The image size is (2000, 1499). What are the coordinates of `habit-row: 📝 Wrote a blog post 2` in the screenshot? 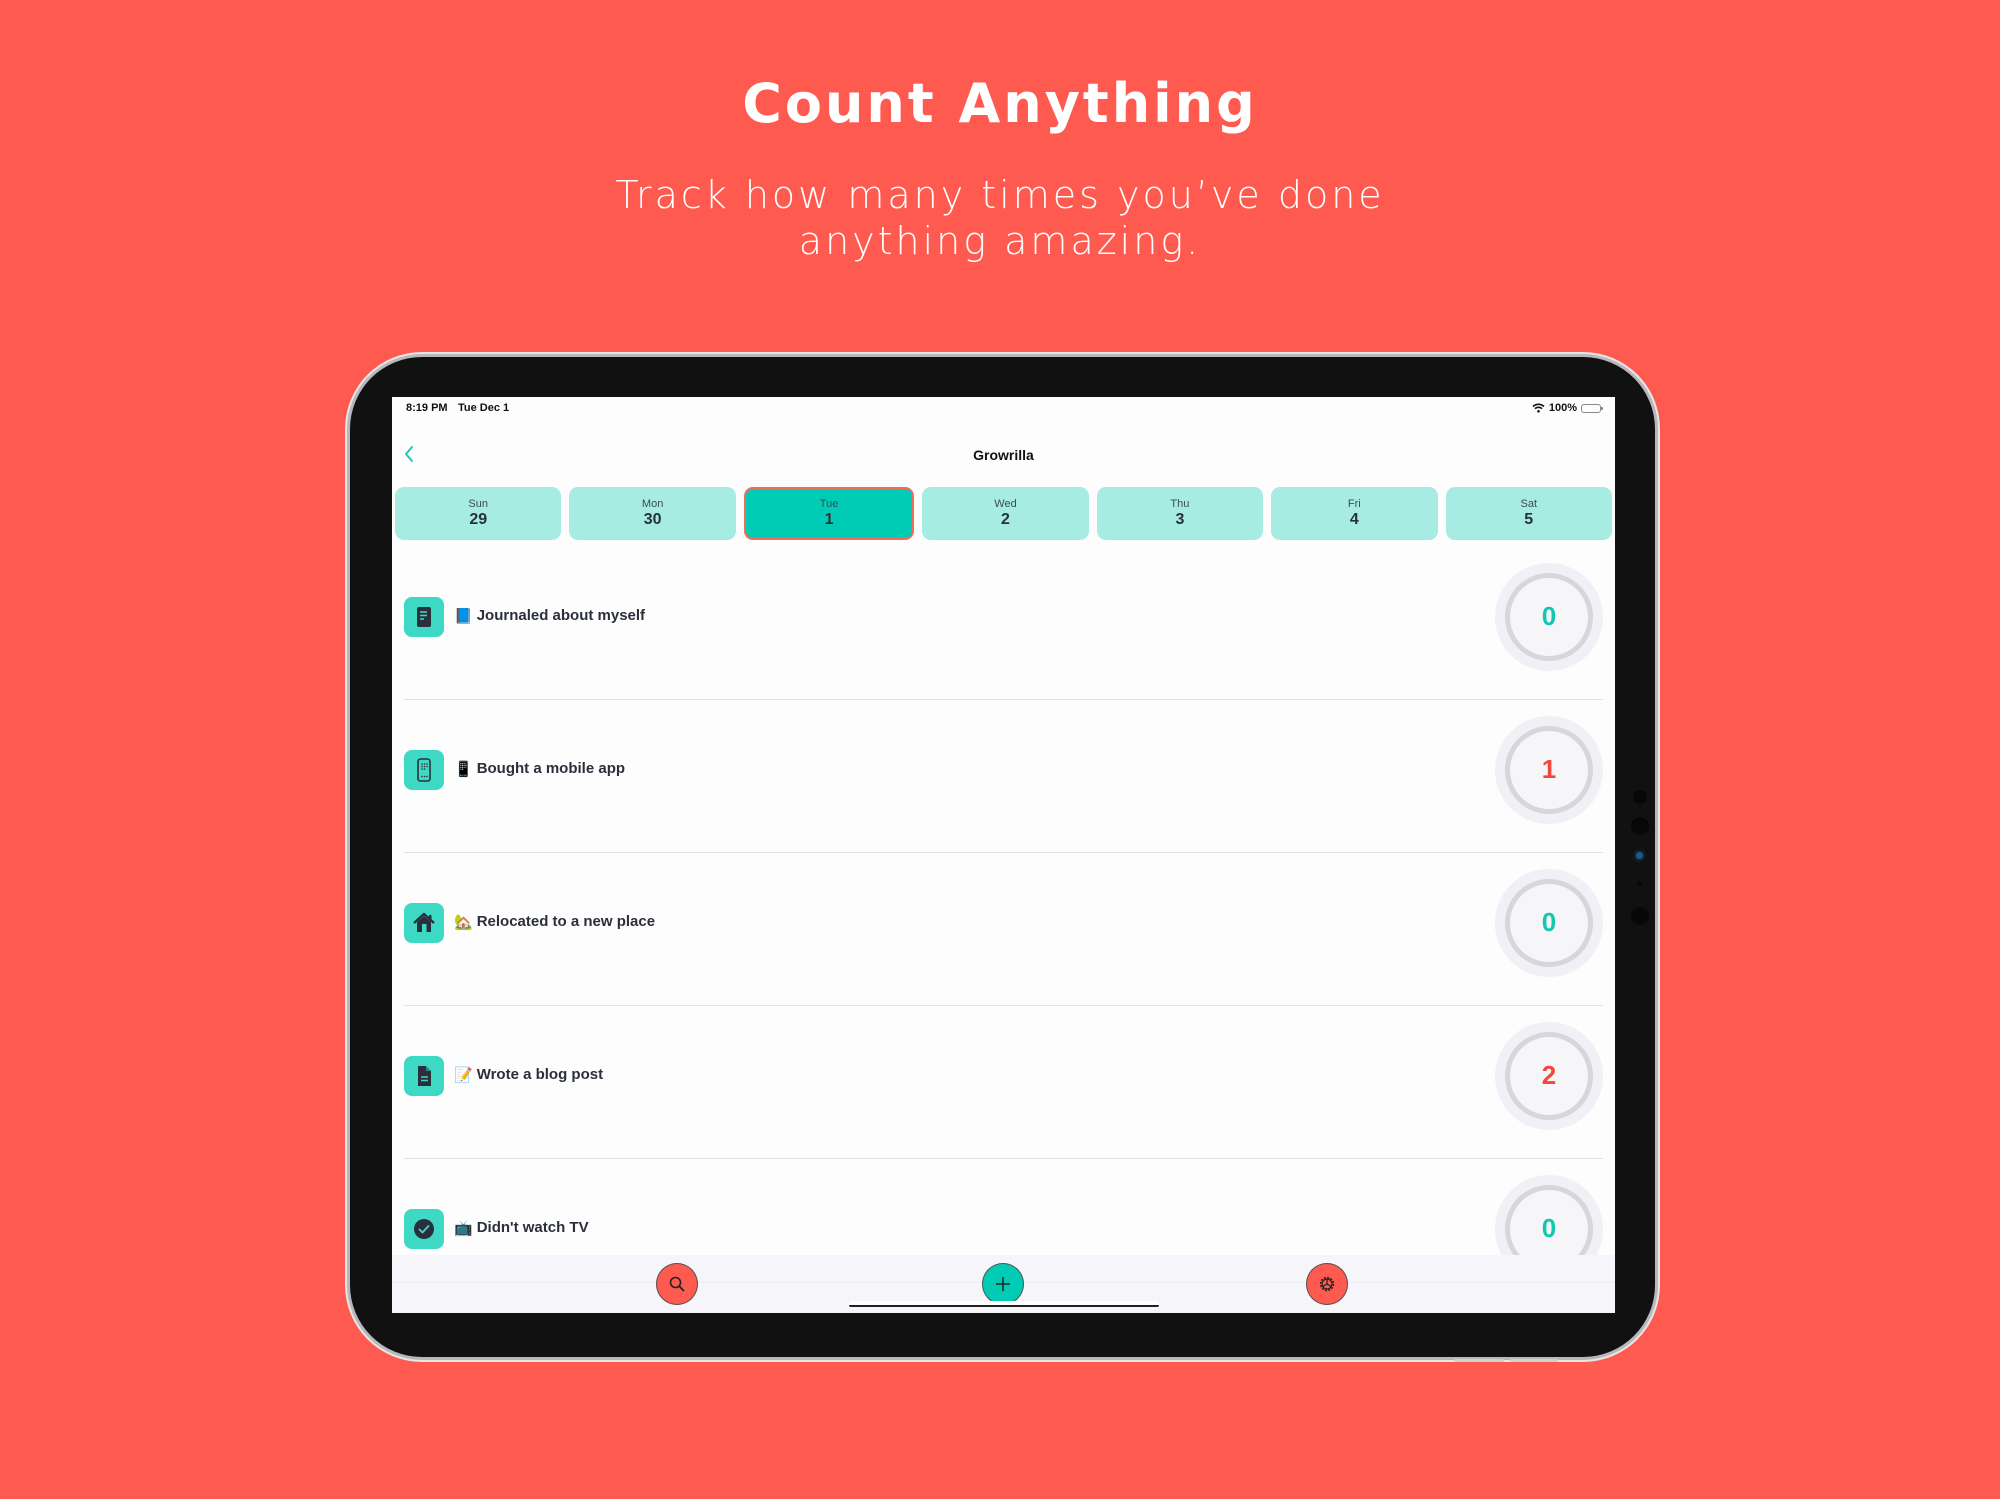 It's located at (1003, 1082).